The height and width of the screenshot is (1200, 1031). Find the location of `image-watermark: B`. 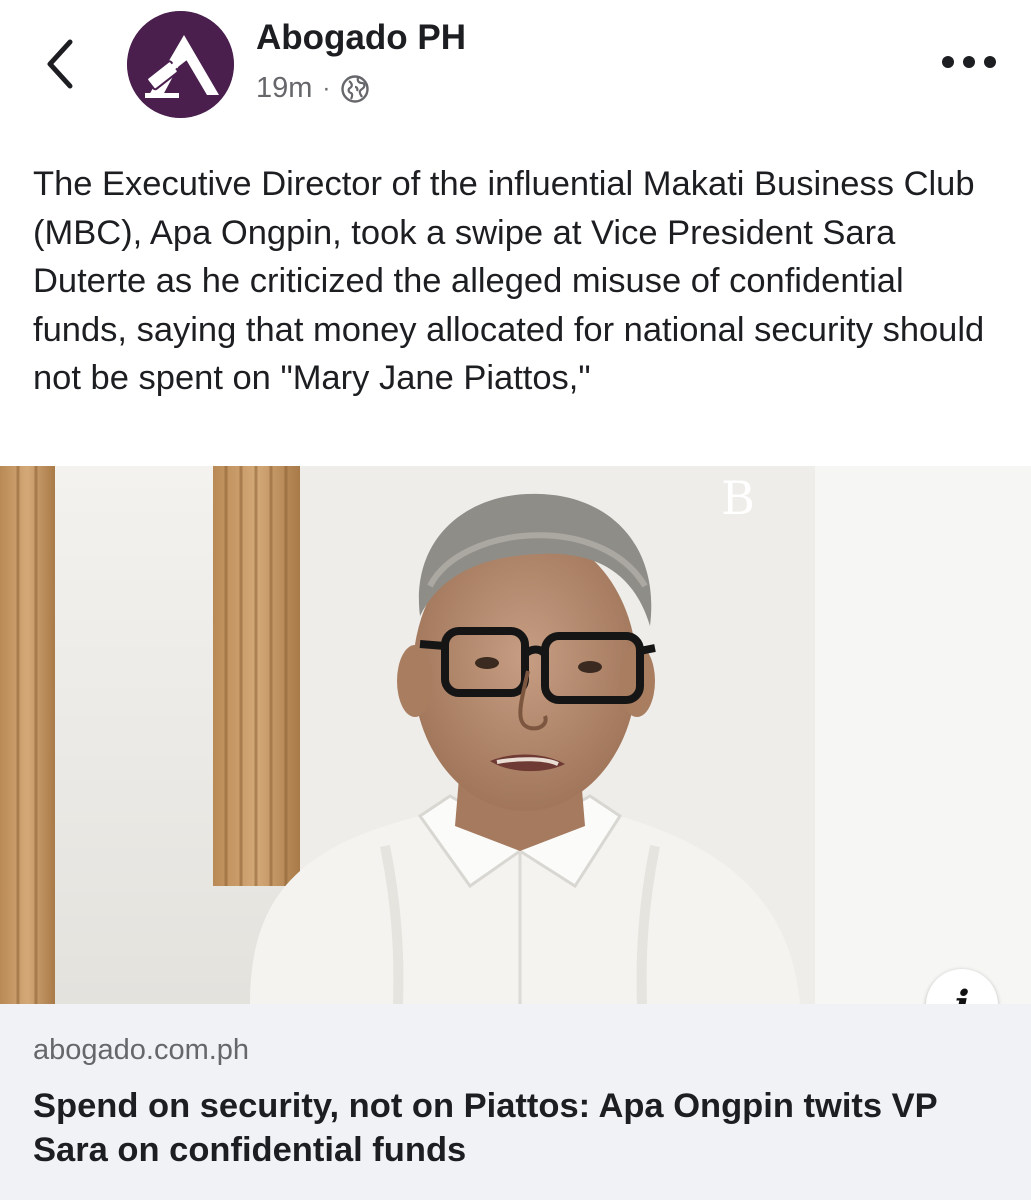

image-watermark: B is located at coordinates (738, 498).